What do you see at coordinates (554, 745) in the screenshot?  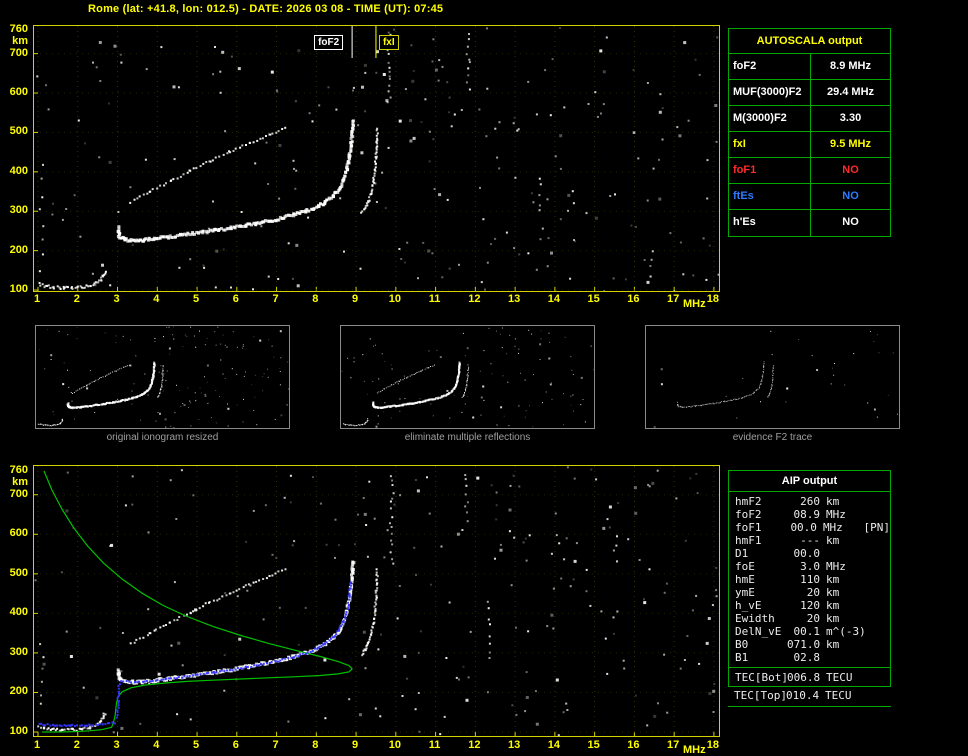 I see `bottom-x-tick: 14` at bounding box center [554, 745].